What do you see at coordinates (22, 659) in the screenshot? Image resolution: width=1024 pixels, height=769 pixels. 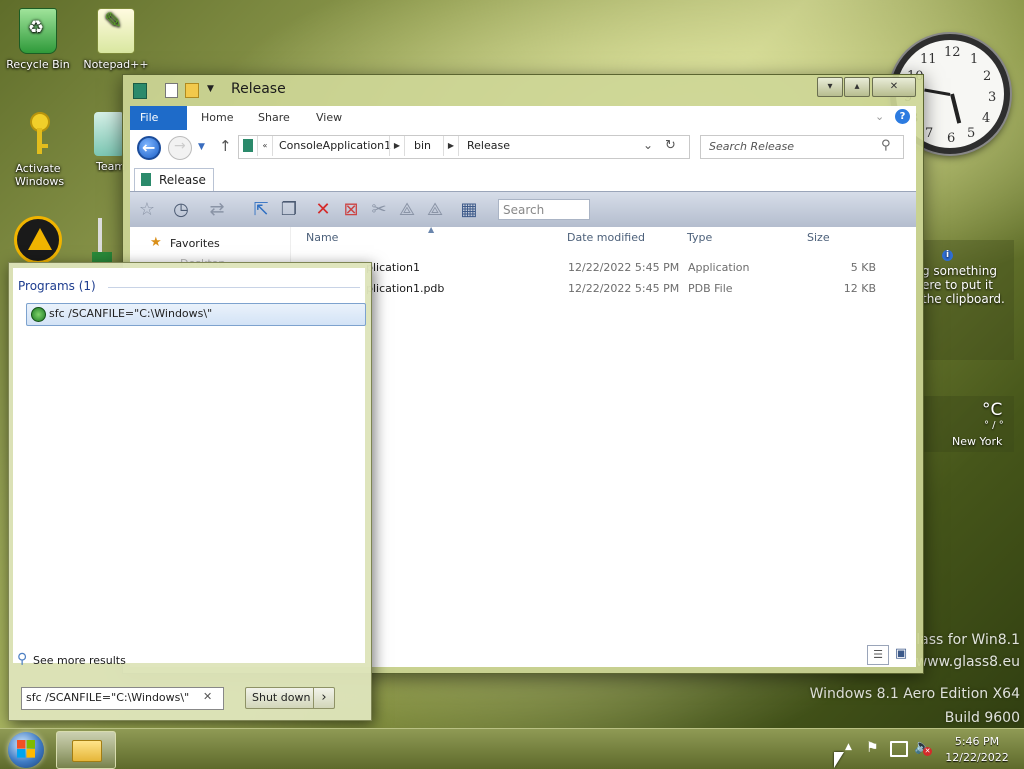 I see `see-more-search-icon: ⚲` at bounding box center [22, 659].